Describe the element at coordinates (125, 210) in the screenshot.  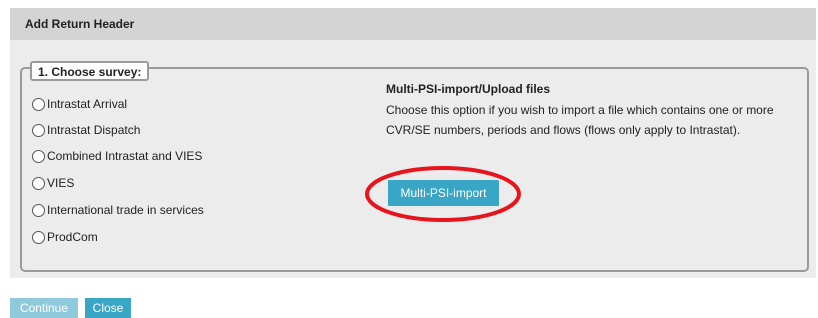
I see `radio-label: International trade in services` at that location.